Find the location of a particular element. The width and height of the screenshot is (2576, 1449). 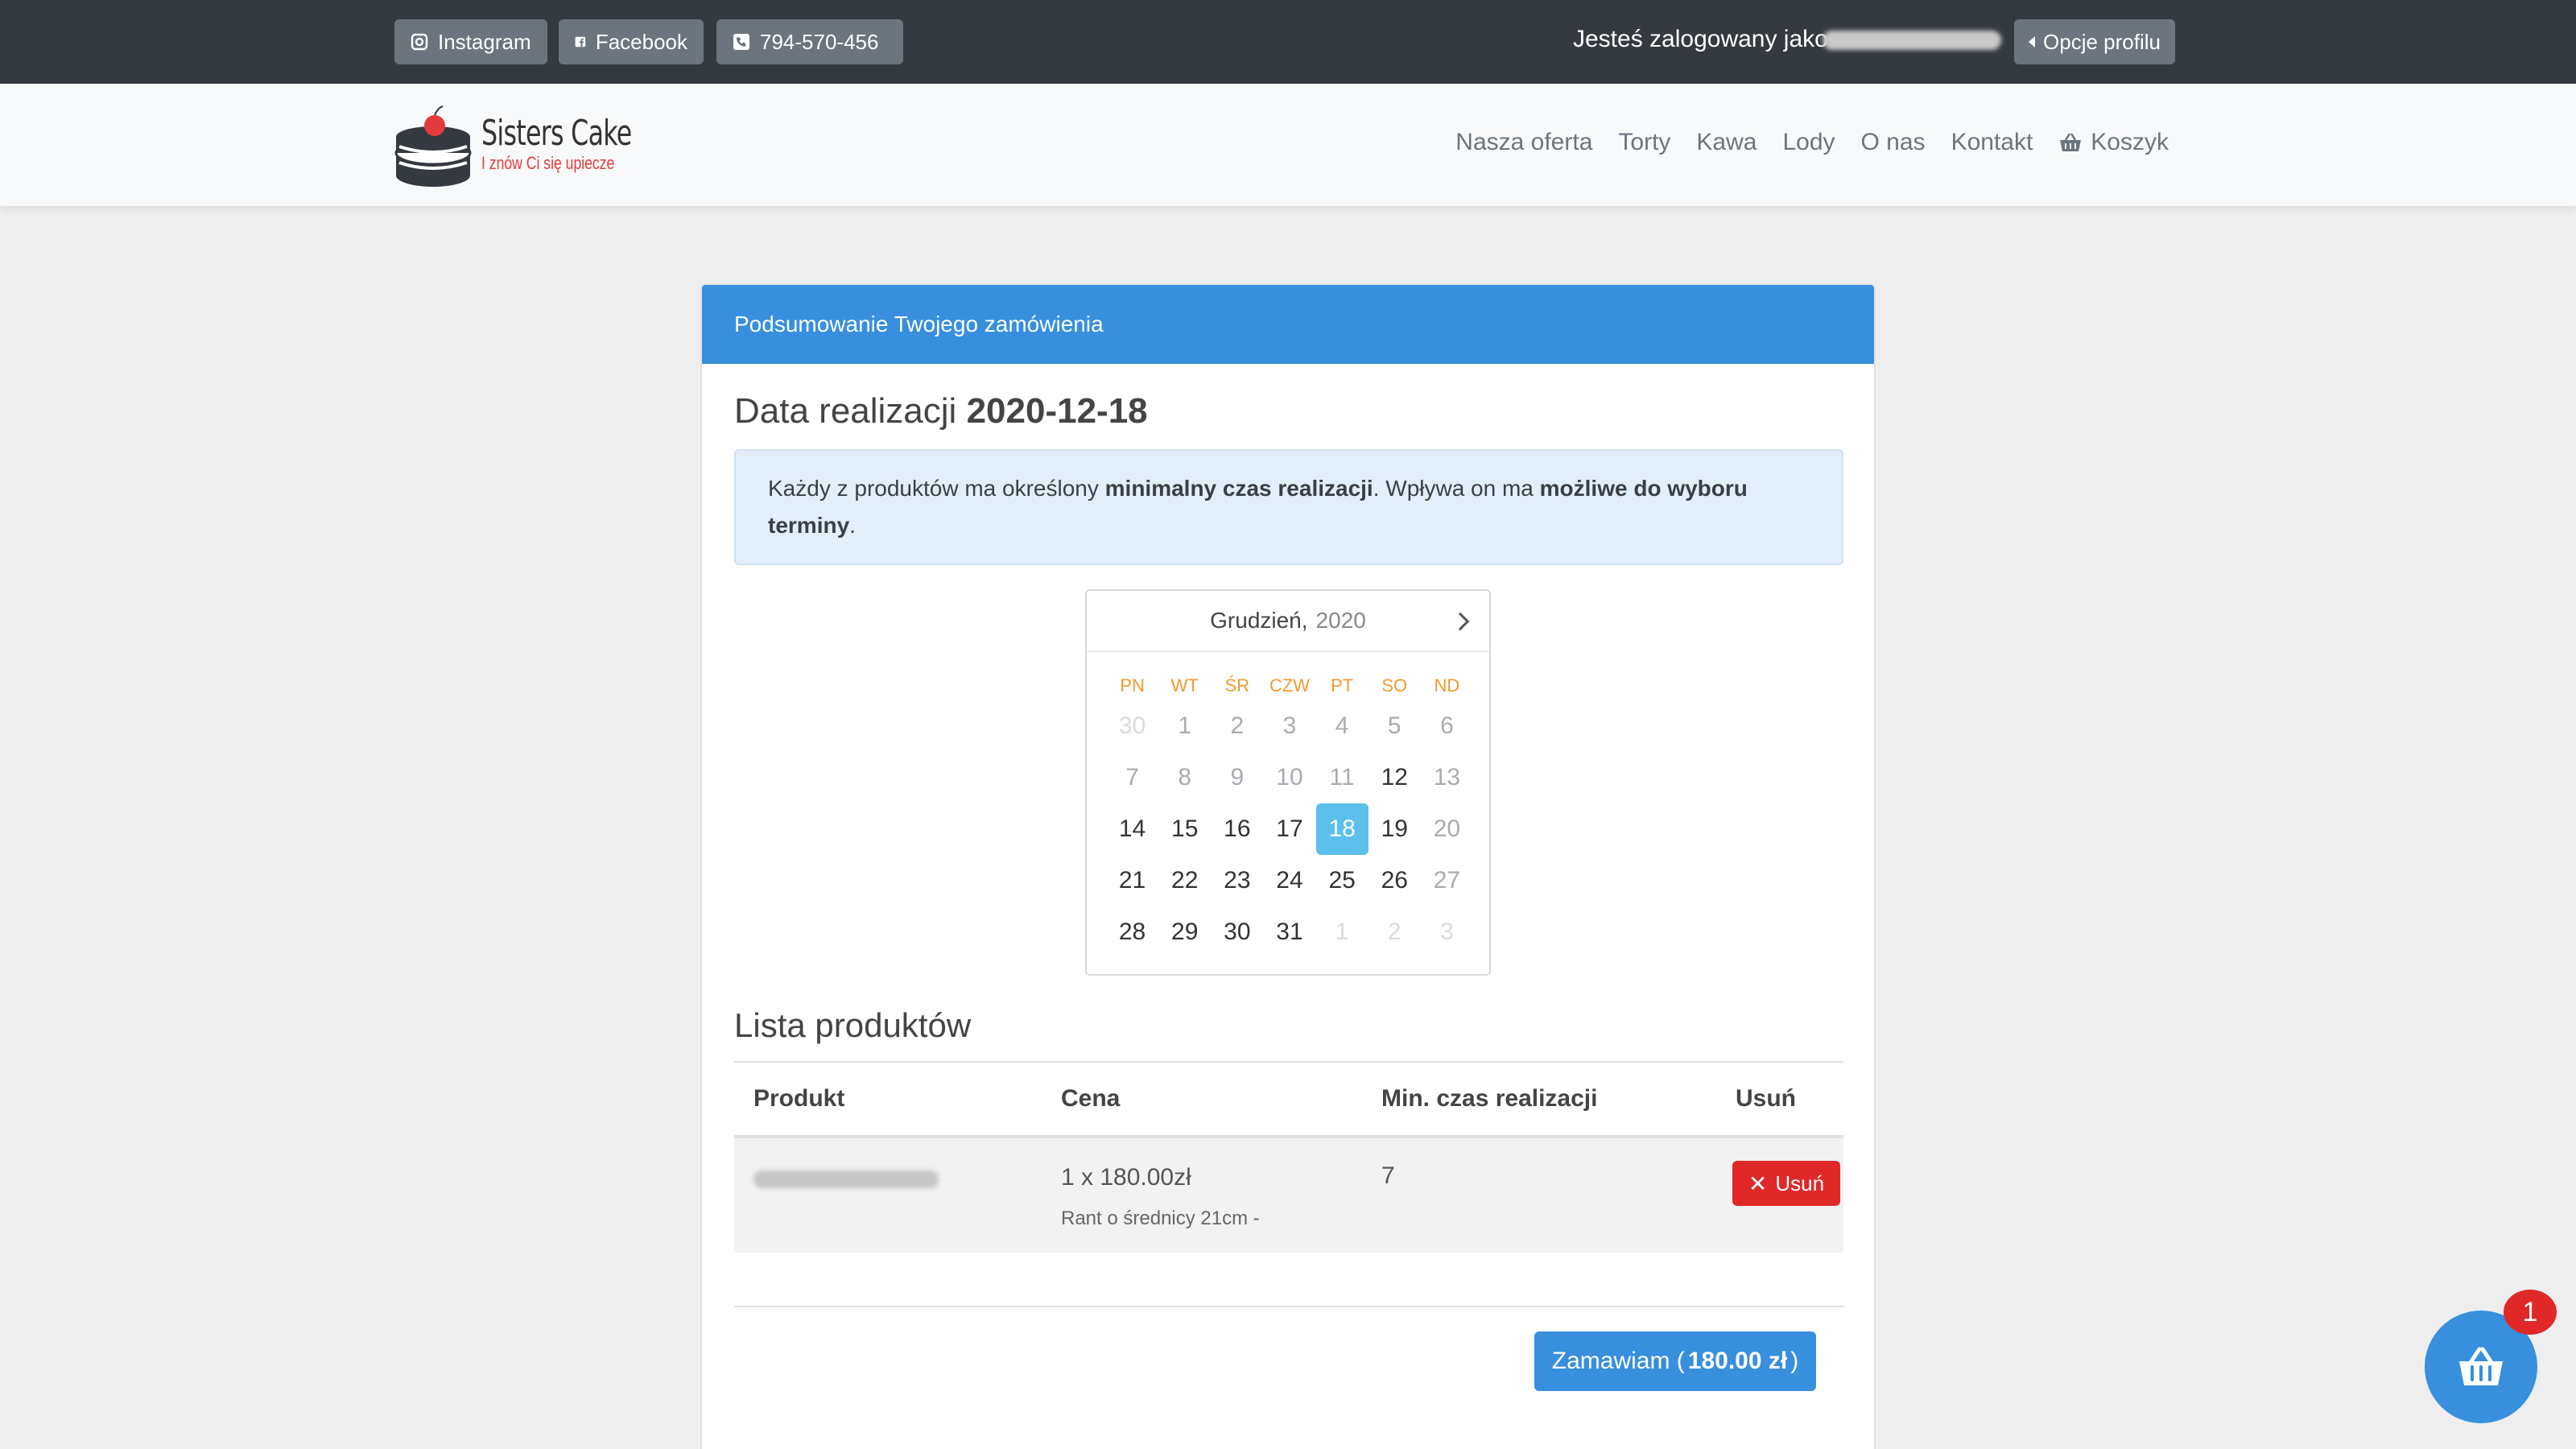

profile-options-button: Opcje profilu is located at coordinates (2094, 41).